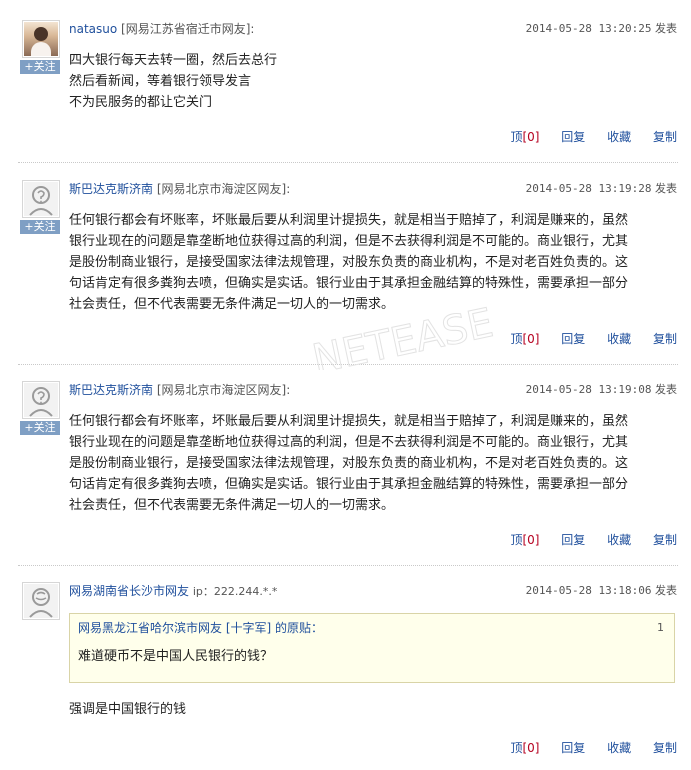  Describe the element at coordinates (203, 591) in the screenshot. I see `ip-label: ip：` at that location.